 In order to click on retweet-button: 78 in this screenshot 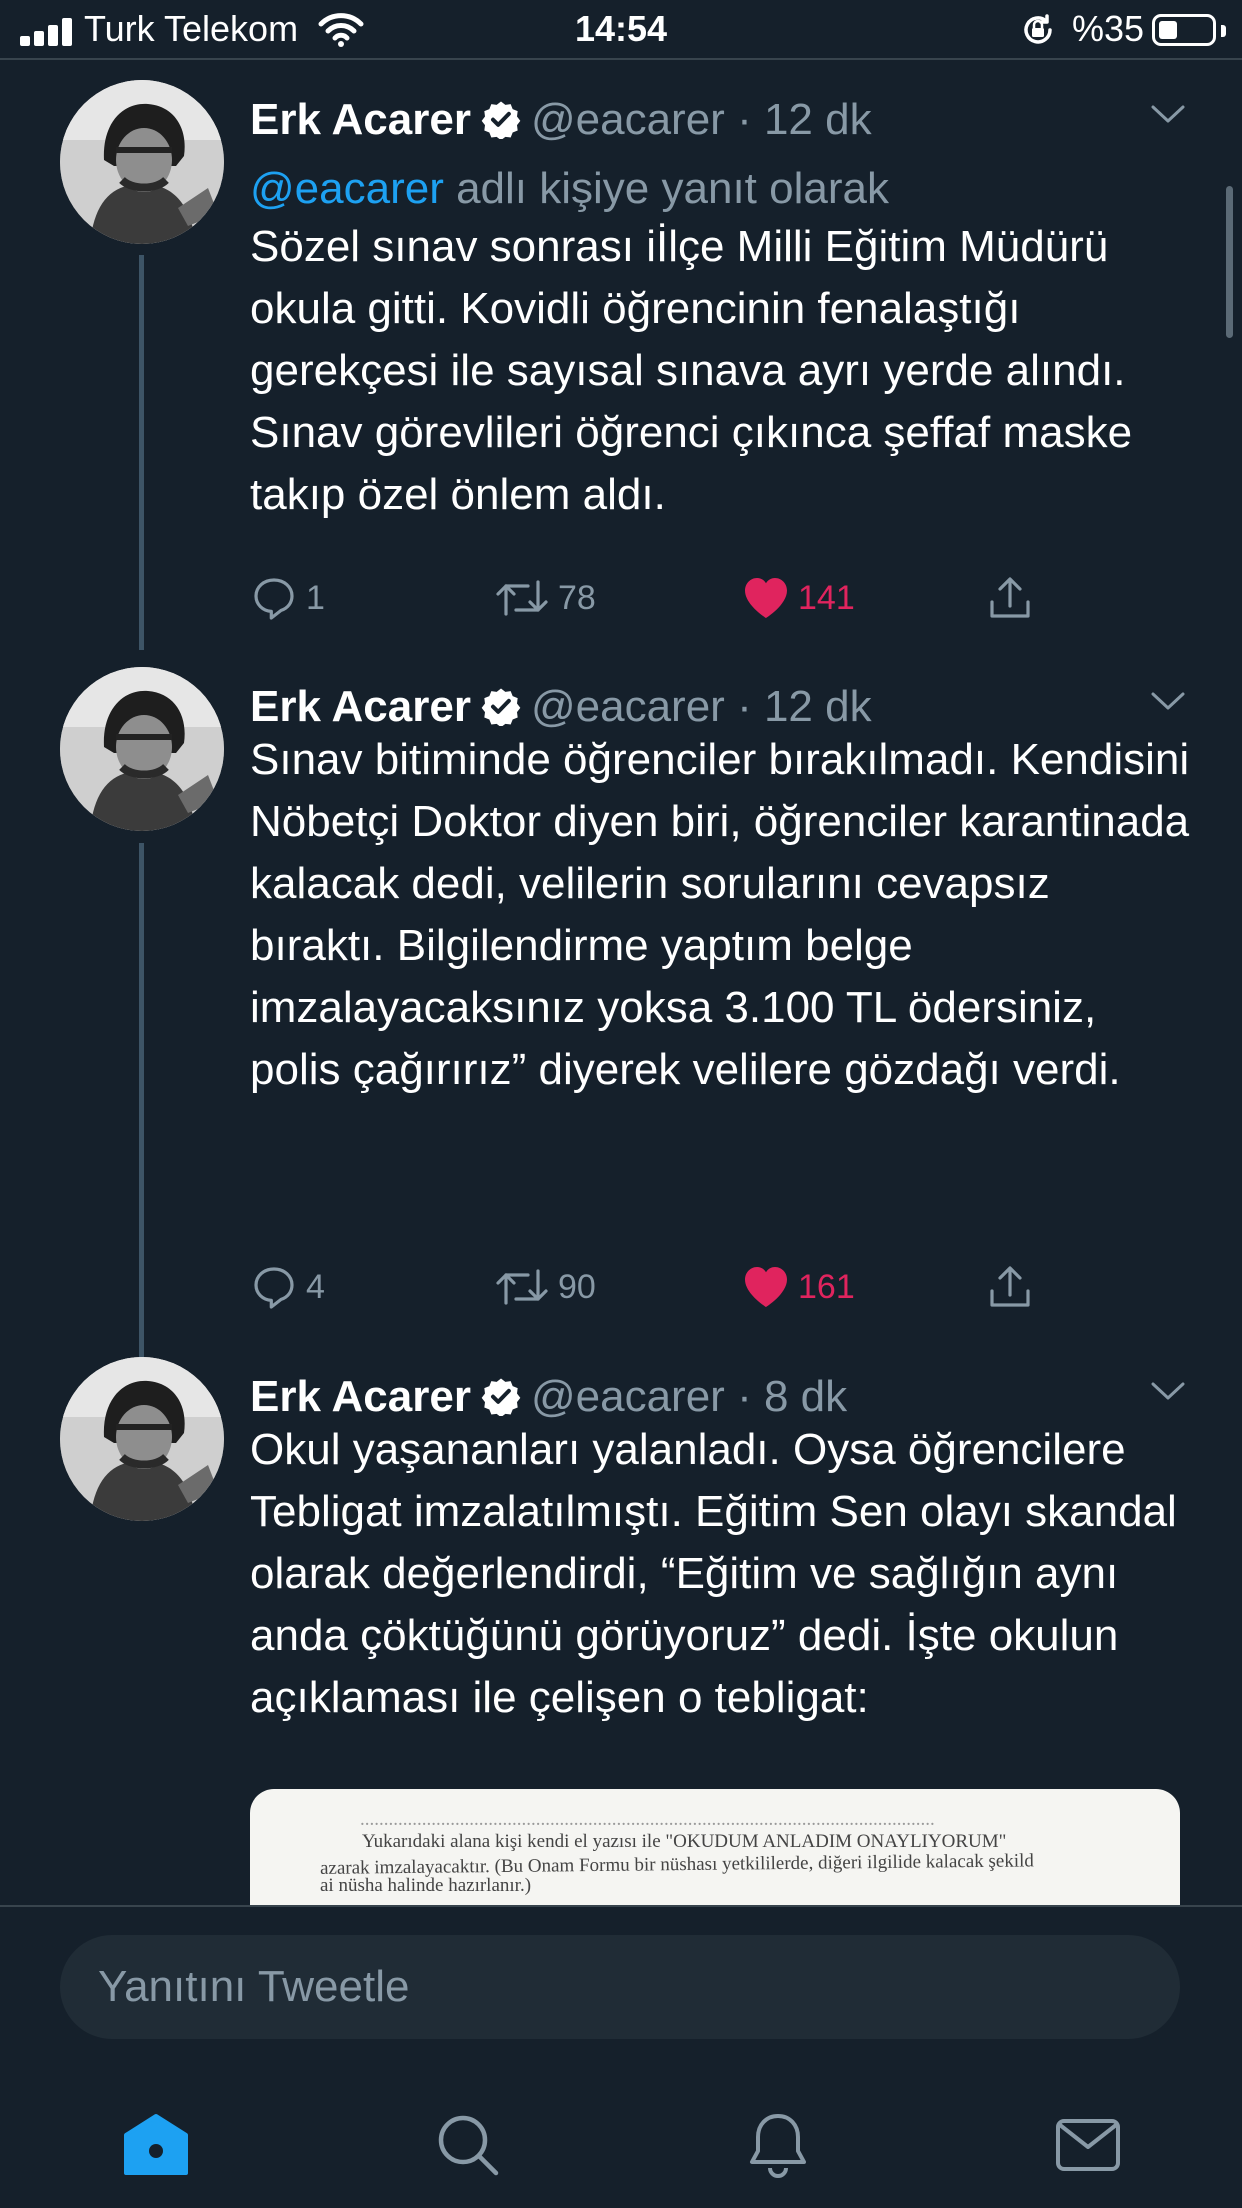, I will do `click(545, 598)`.